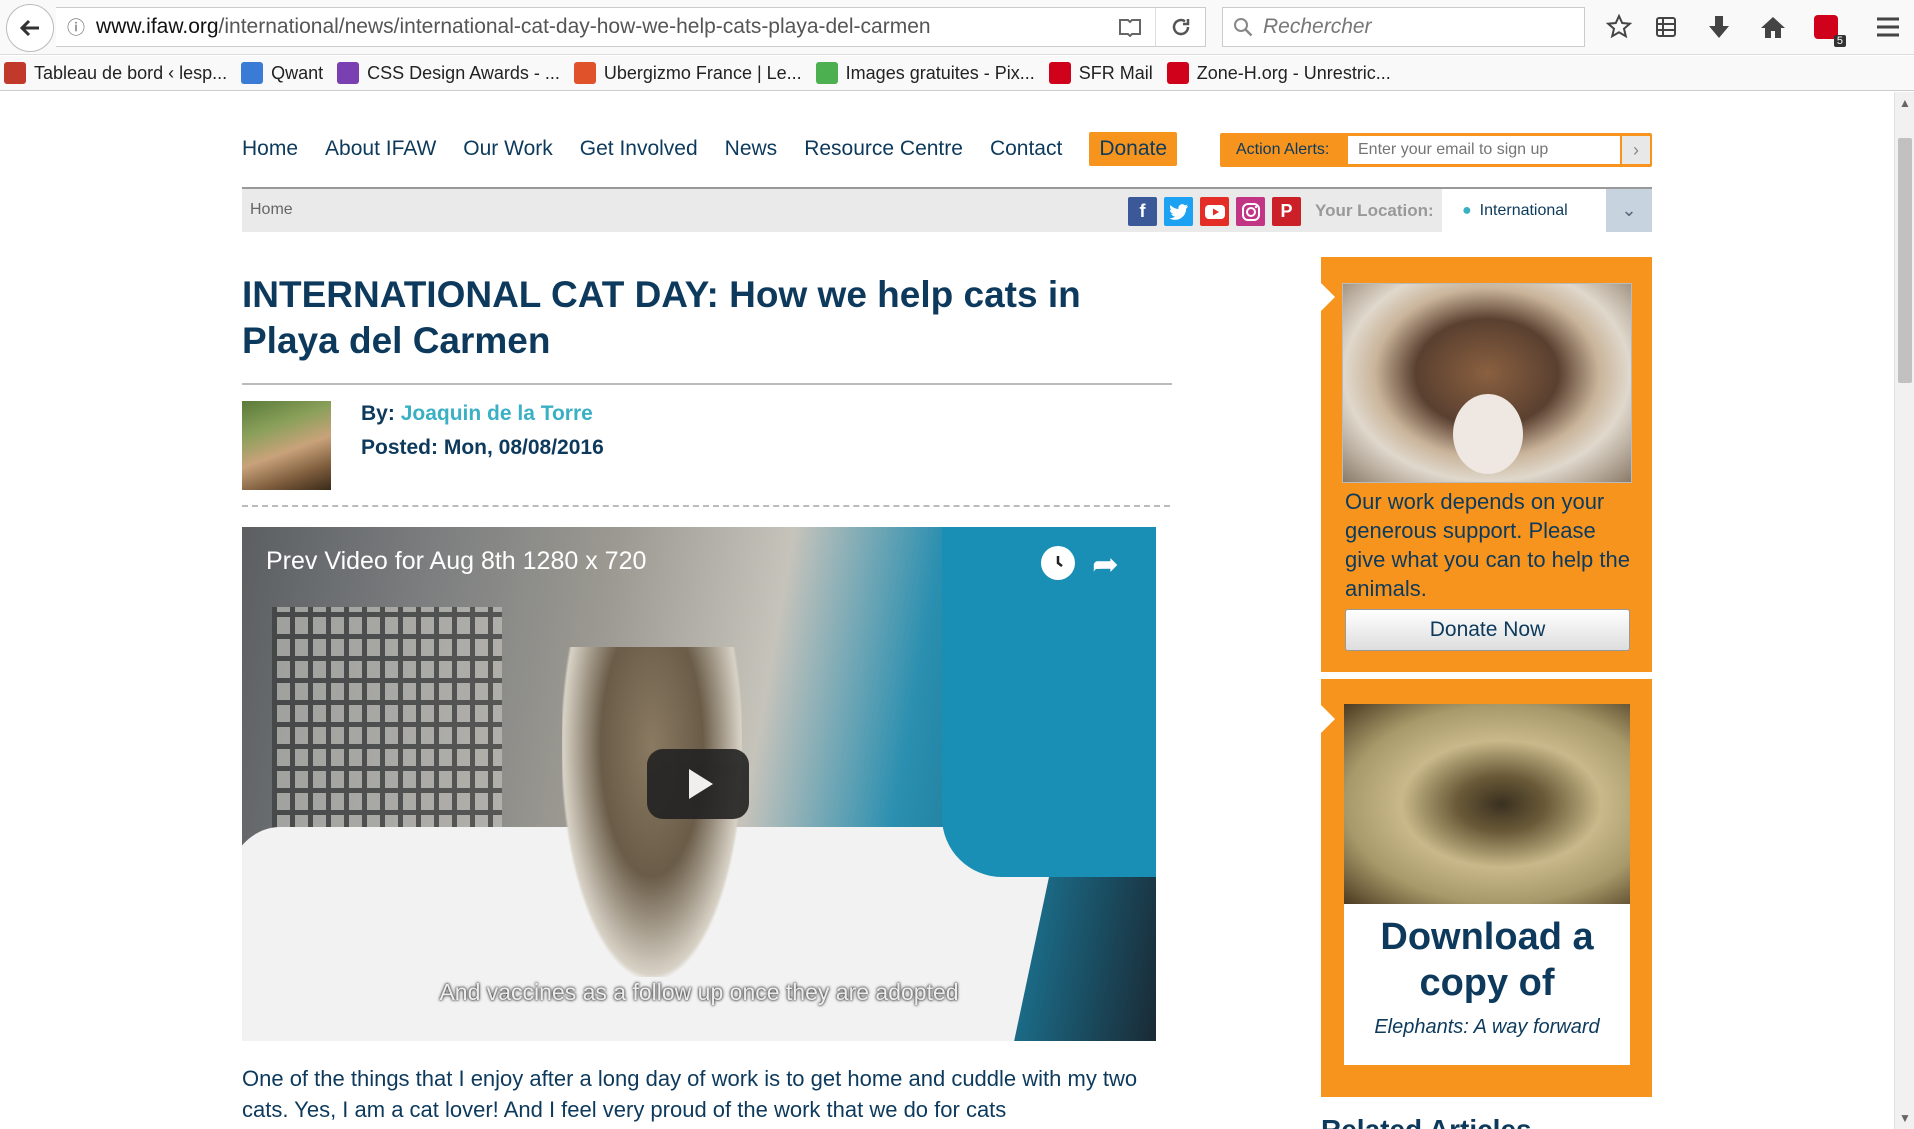  I want to click on facebook-icon: f, so click(1142, 211).